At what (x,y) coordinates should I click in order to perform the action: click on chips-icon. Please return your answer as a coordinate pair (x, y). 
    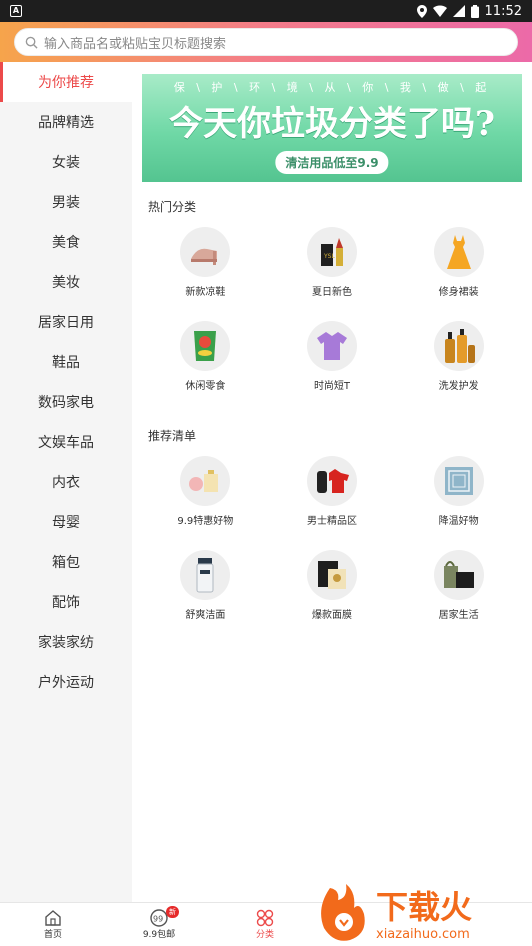
    Looking at the image, I should click on (205, 346).